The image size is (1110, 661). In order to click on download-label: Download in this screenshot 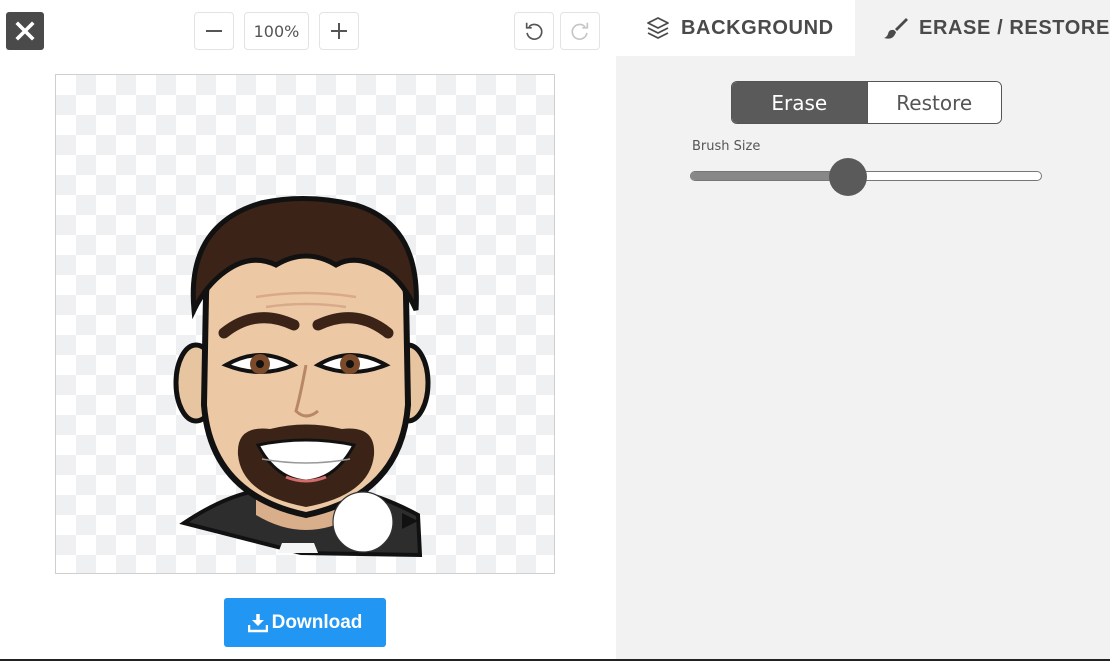, I will do `click(317, 622)`.